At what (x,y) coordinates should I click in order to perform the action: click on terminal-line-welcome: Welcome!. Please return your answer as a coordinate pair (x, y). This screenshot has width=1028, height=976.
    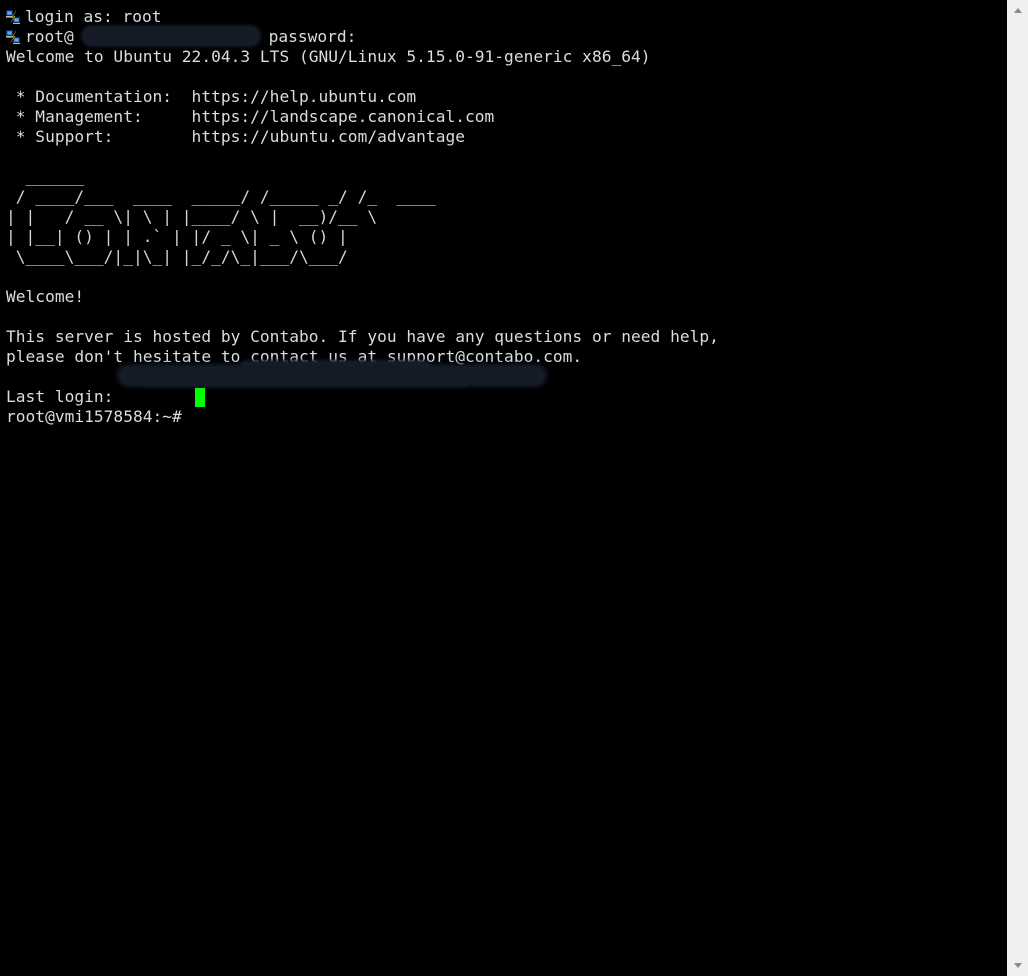
    Looking at the image, I should click on (45, 296).